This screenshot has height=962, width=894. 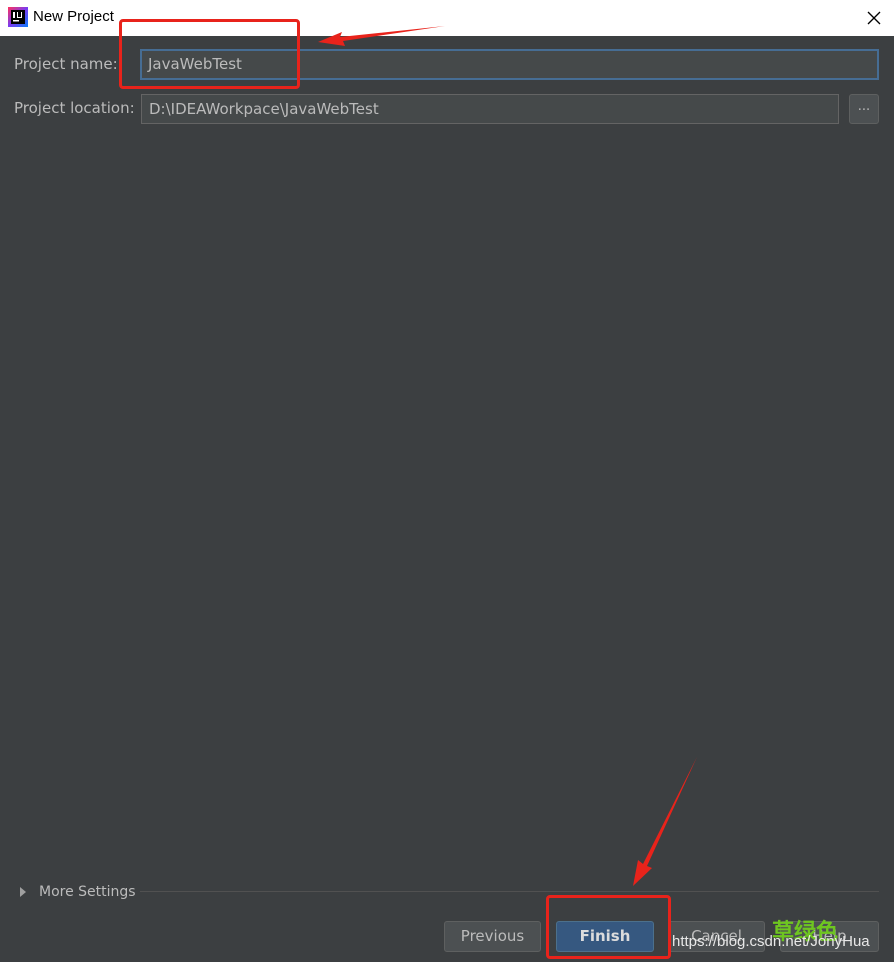 What do you see at coordinates (771, 941) in the screenshot?
I see `watermark-url: https://blog.csdn.net/JonyHua` at bounding box center [771, 941].